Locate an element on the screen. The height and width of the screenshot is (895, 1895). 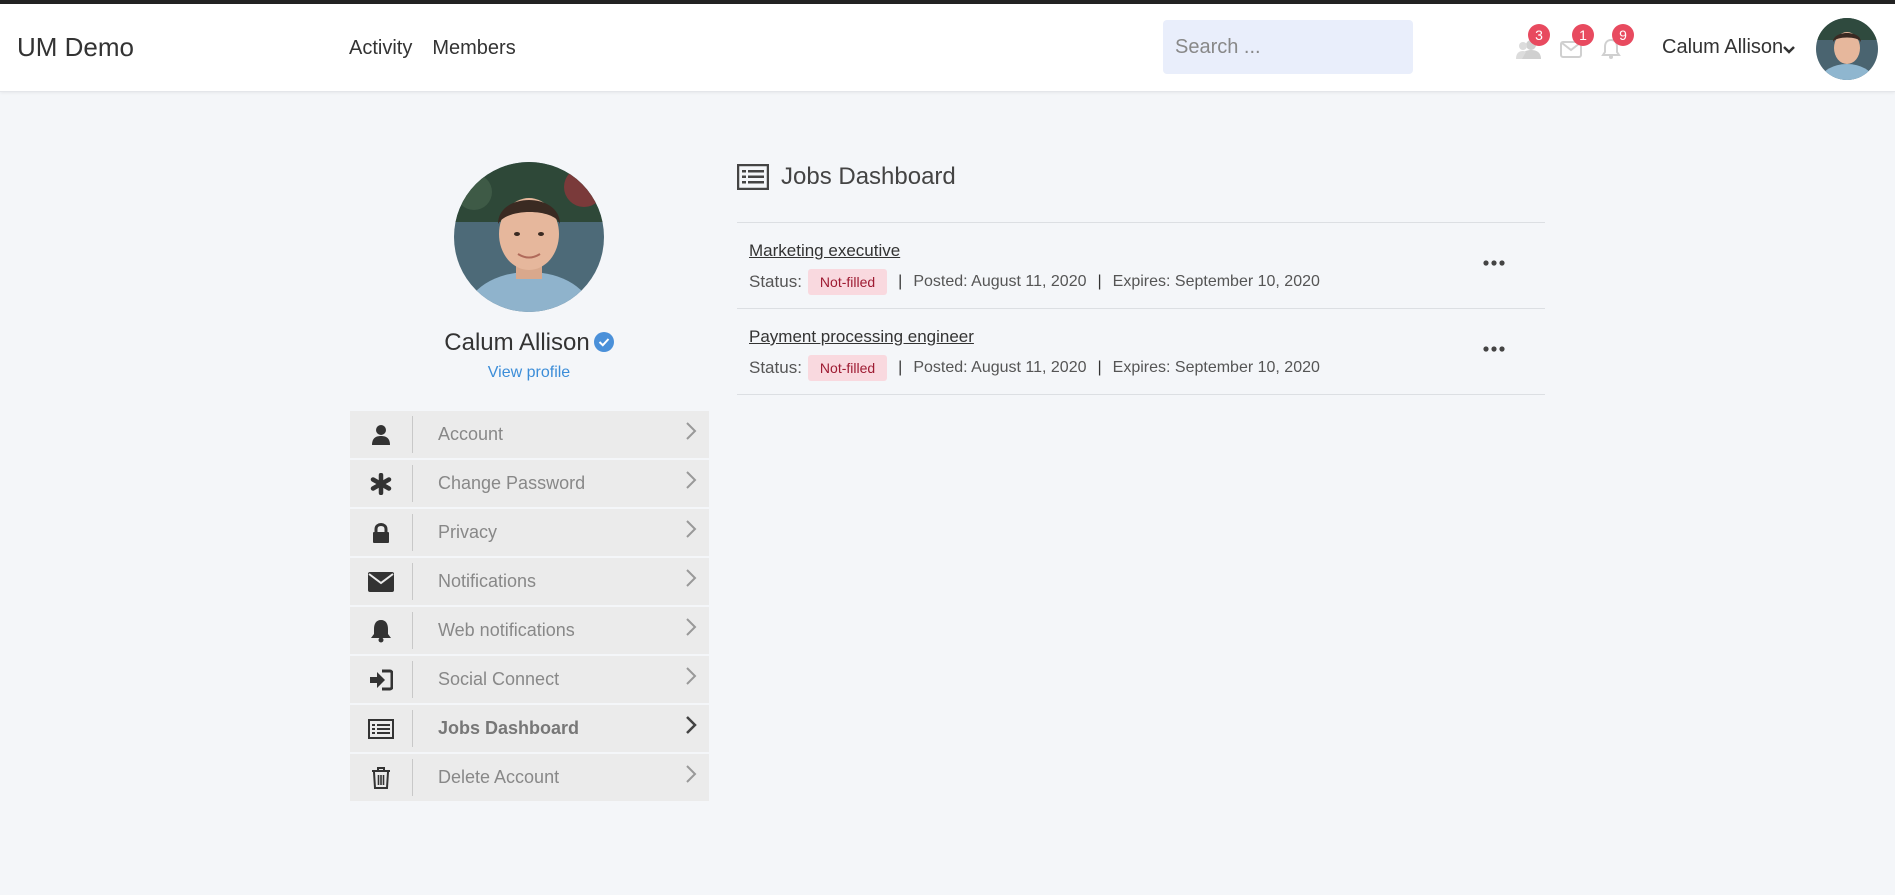
nav-activity: Activity is located at coordinates (380, 48).